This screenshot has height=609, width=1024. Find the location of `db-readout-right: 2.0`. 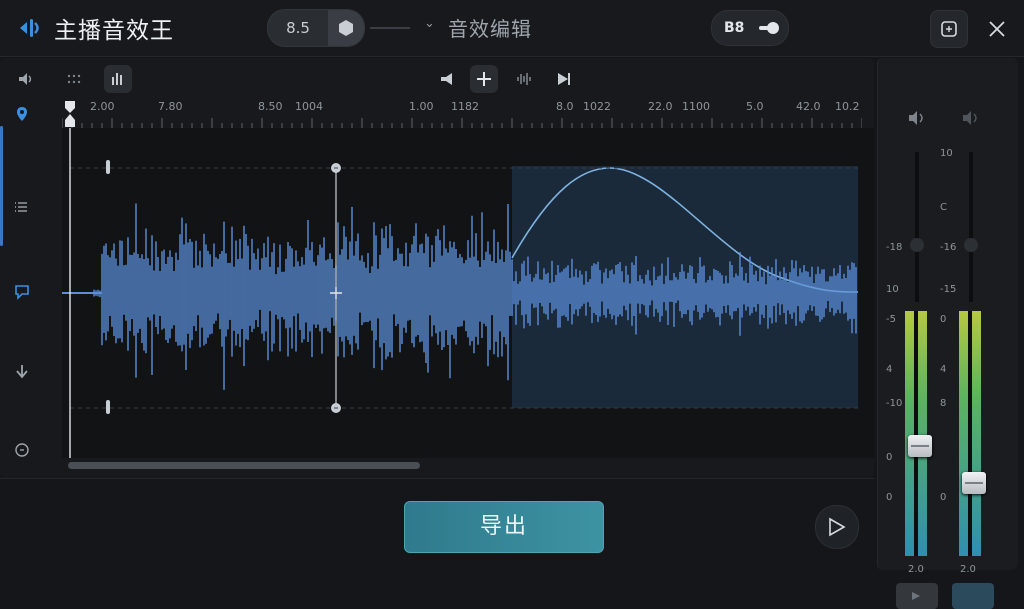

db-readout-right: 2.0 is located at coordinates (968, 569).